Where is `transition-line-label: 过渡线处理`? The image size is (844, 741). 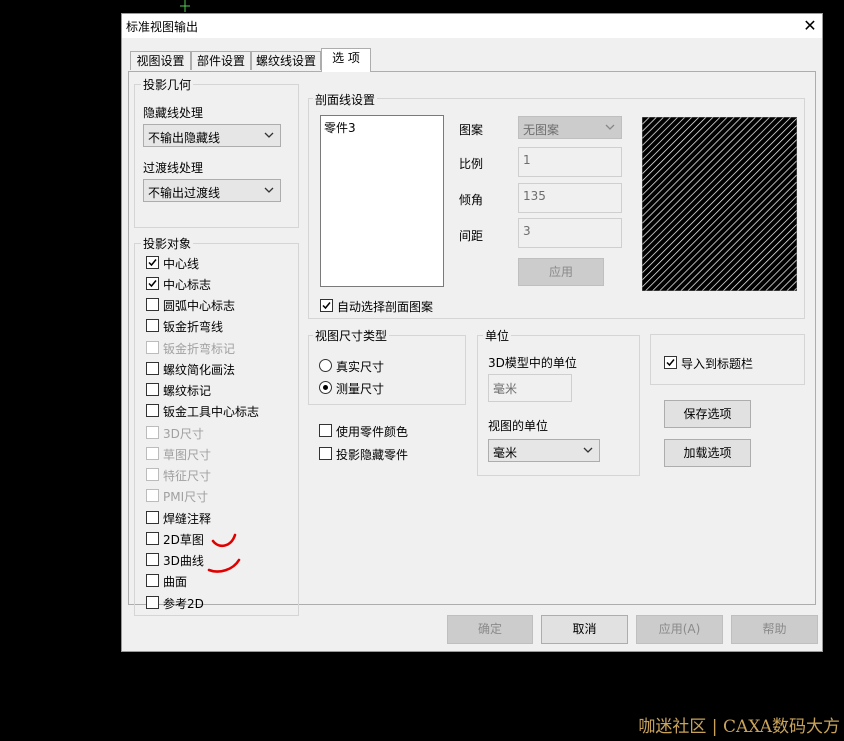
transition-line-label: 过渡线处理 is located at coordinates (173, 168).